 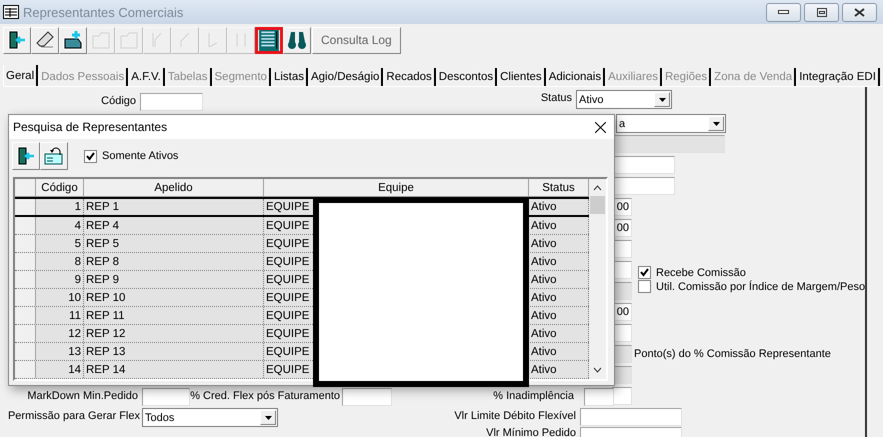 What do you see at coordinates (624, 99) in the screenshot?
I see `dropdown: Ativo` at bounding box center [624, 99].